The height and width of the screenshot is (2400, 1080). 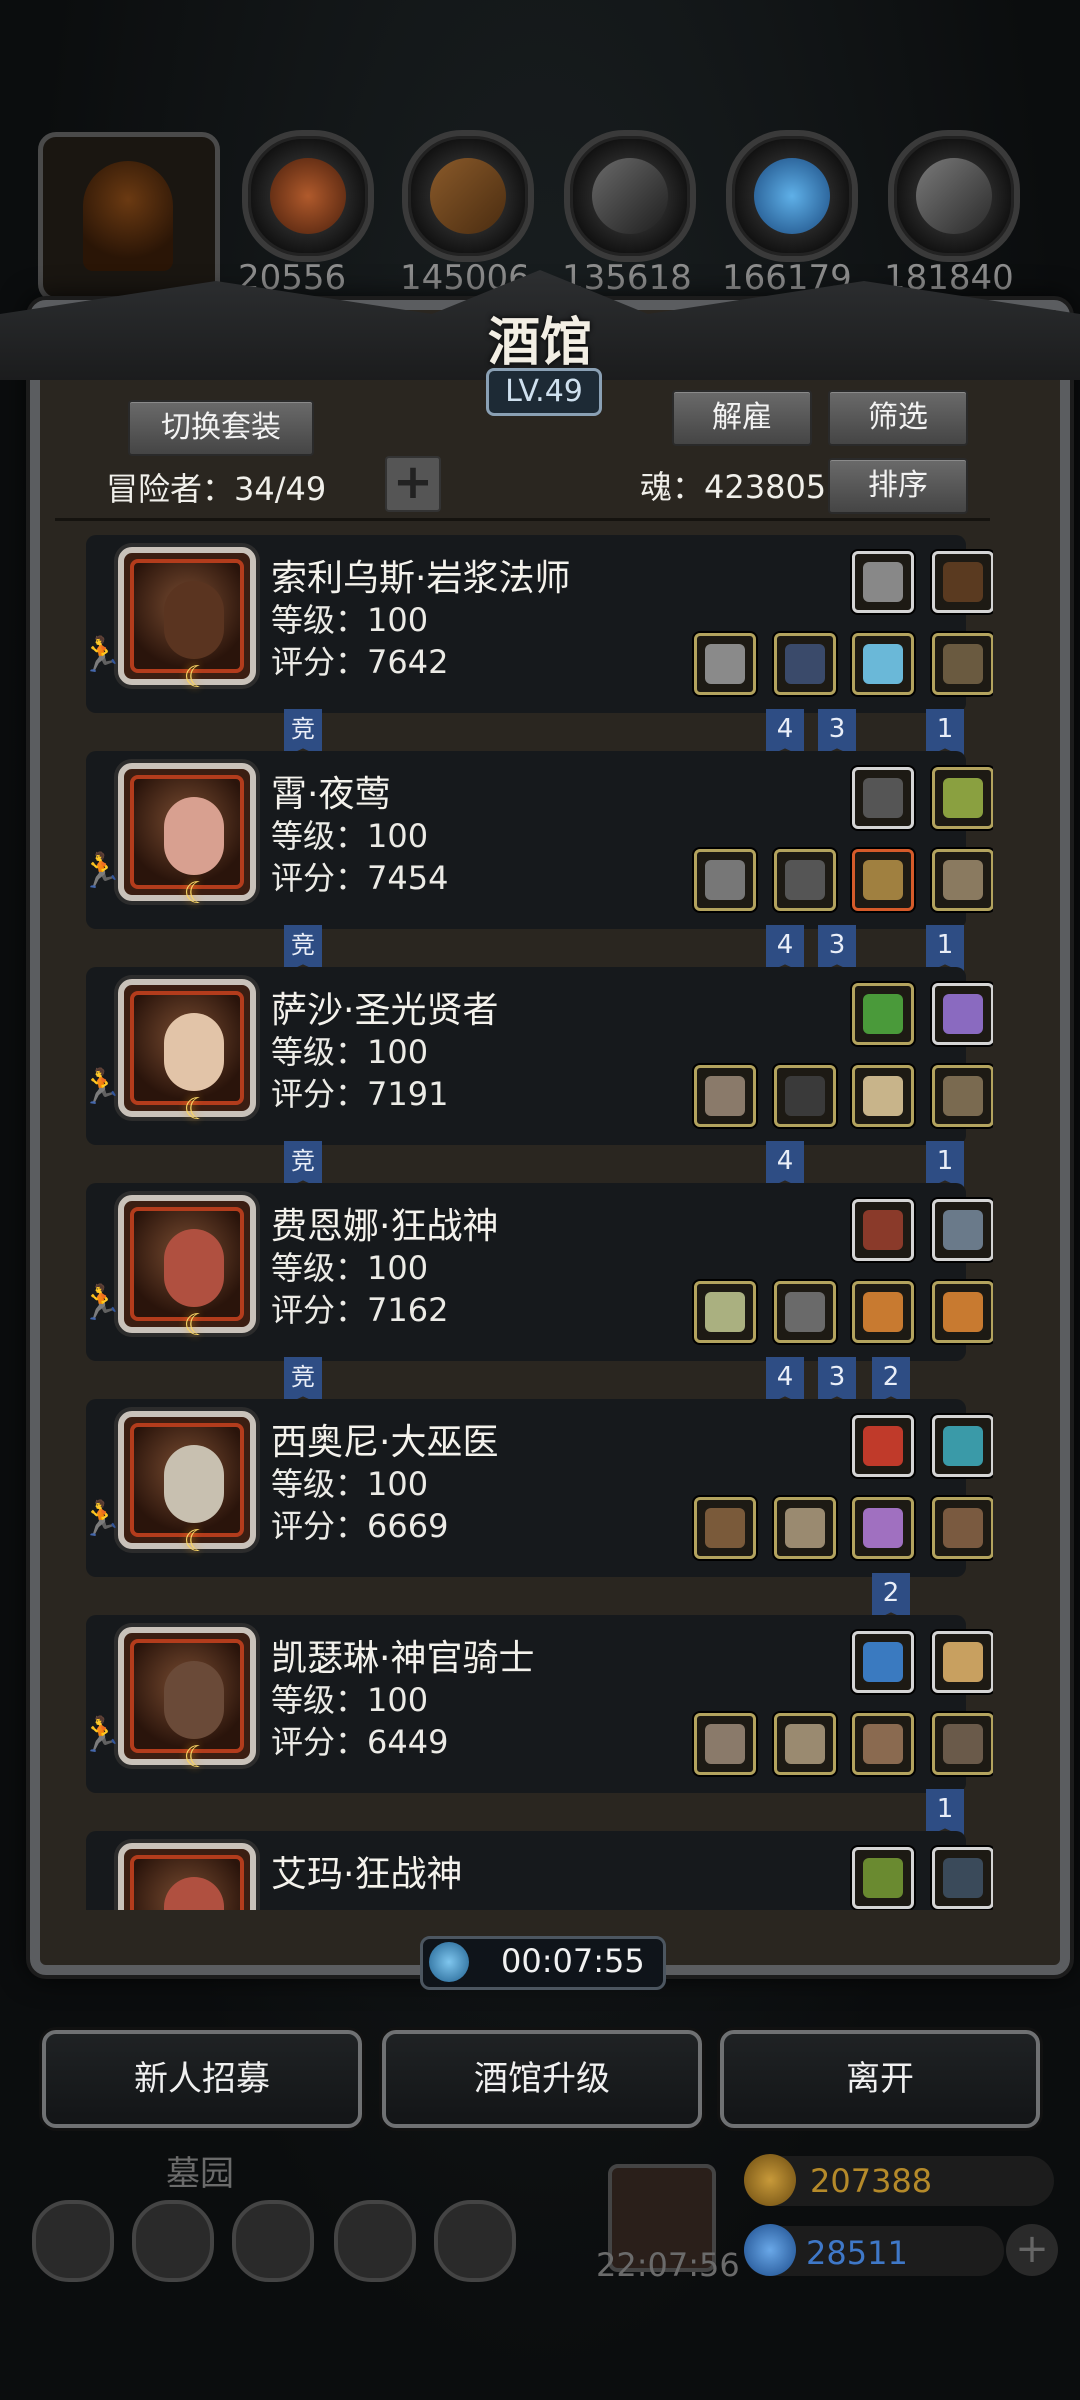 What do you see at coordinates (200, 2174) in the screenshot?
I see `graveyard-label: 墓园` at bounding box center [200, 2174].